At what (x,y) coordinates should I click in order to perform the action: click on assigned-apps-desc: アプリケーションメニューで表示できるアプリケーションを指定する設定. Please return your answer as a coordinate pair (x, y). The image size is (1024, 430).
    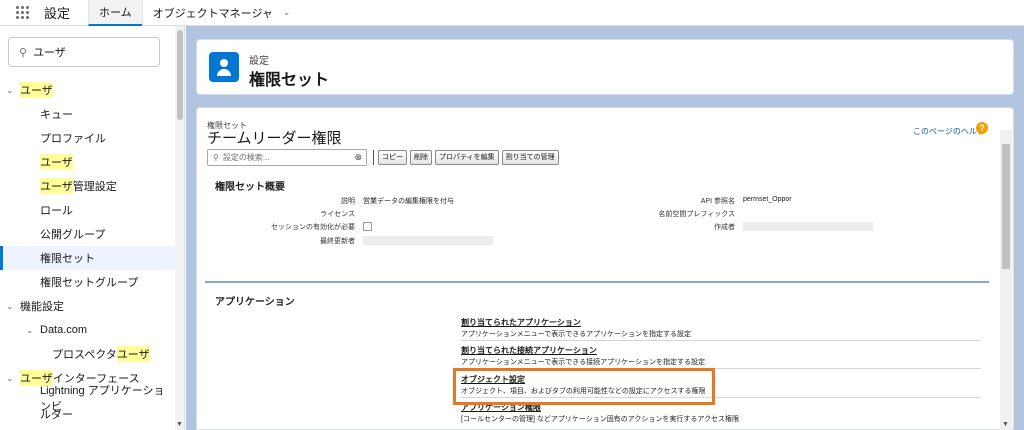
    Looking at the image, I should click on (576, 334).